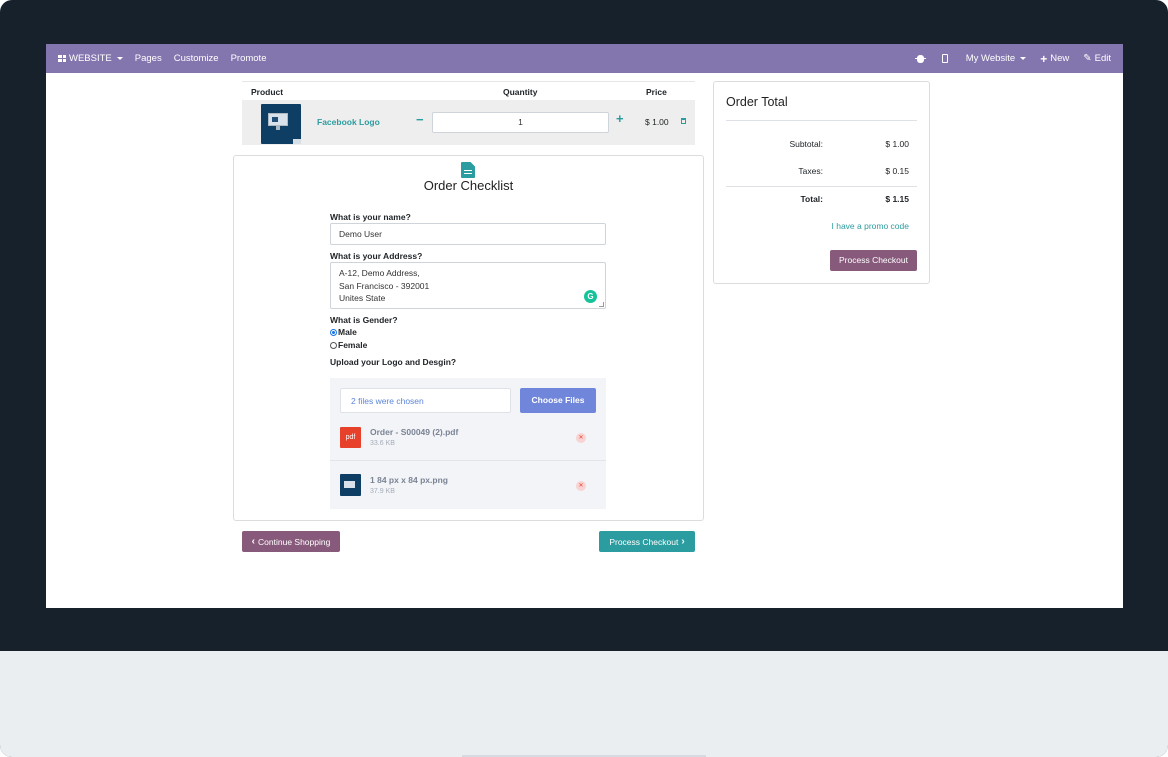  What do you see at coordinates (683, 121) in the screenshot?
I see `trash-icon` at bounding box center [683, 121].